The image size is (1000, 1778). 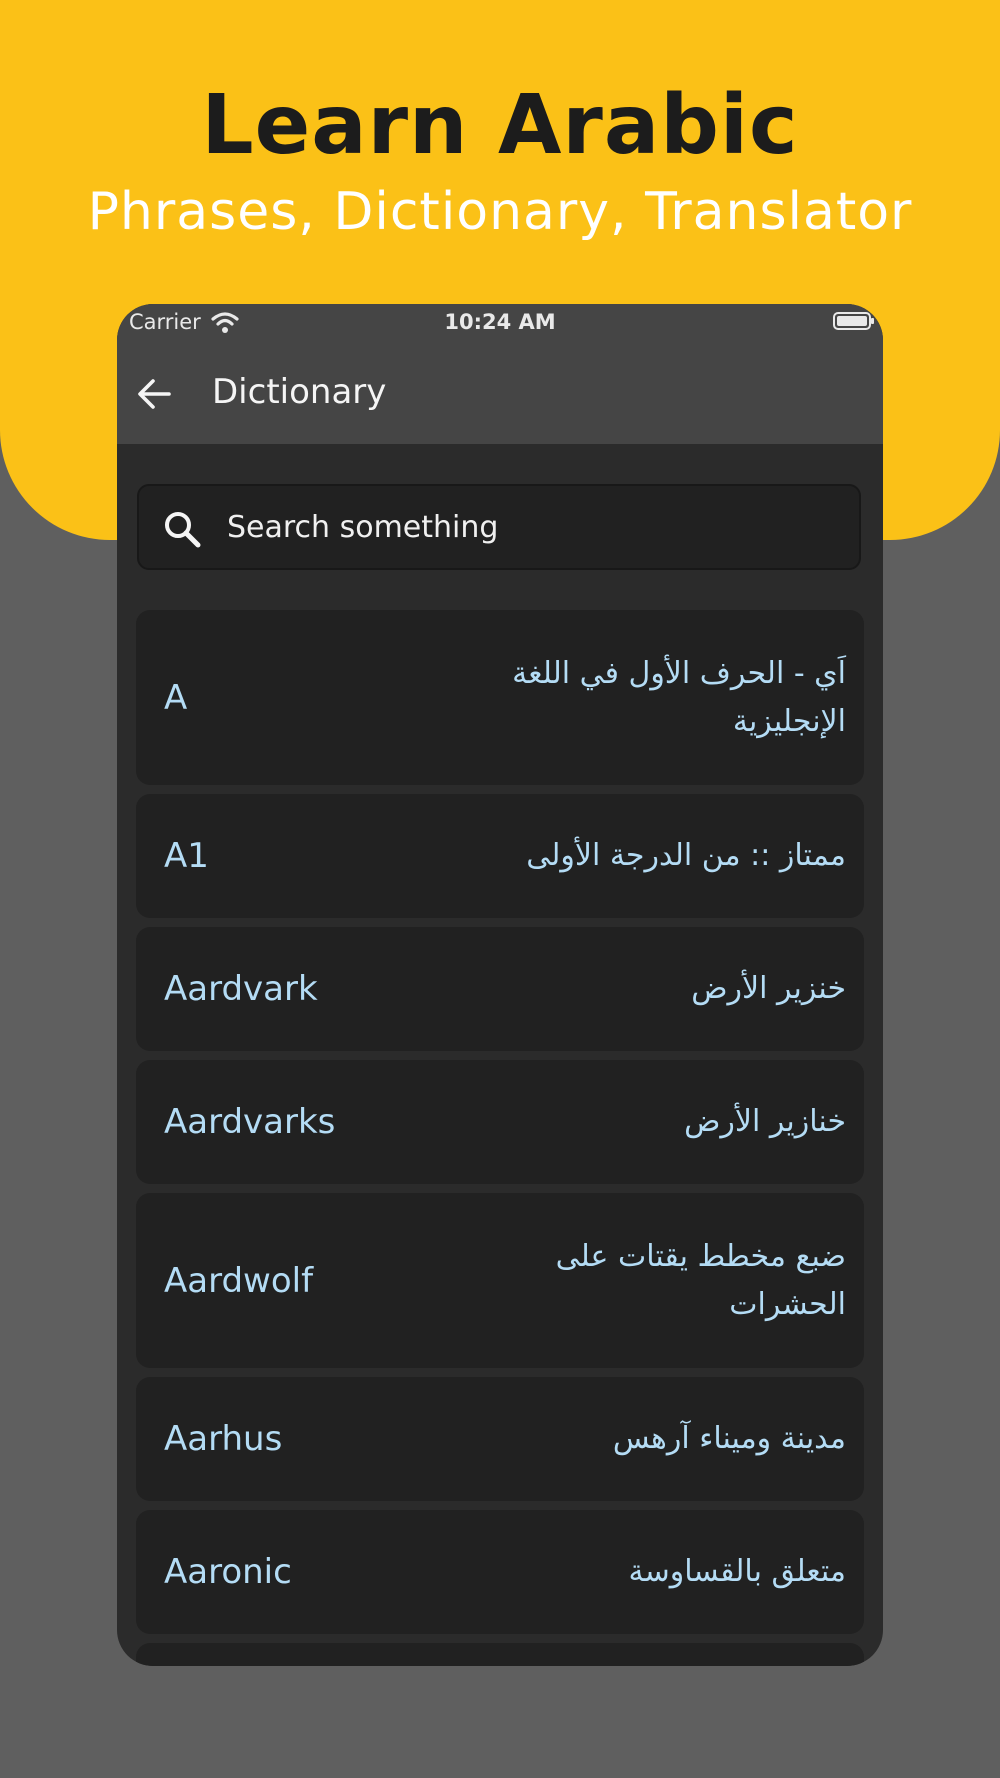 I want to click on battery-icon, so click(x=853, y=321).